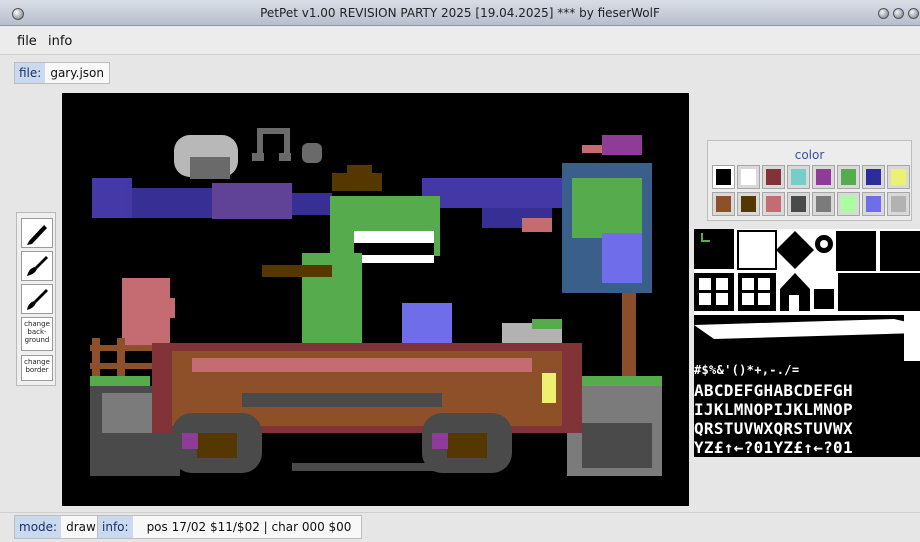 The height and width of the screenshot is (542, 920). Describe the element at coordinates (460, 41) in the screenshot. I see `menu-bar: file info` at that location.